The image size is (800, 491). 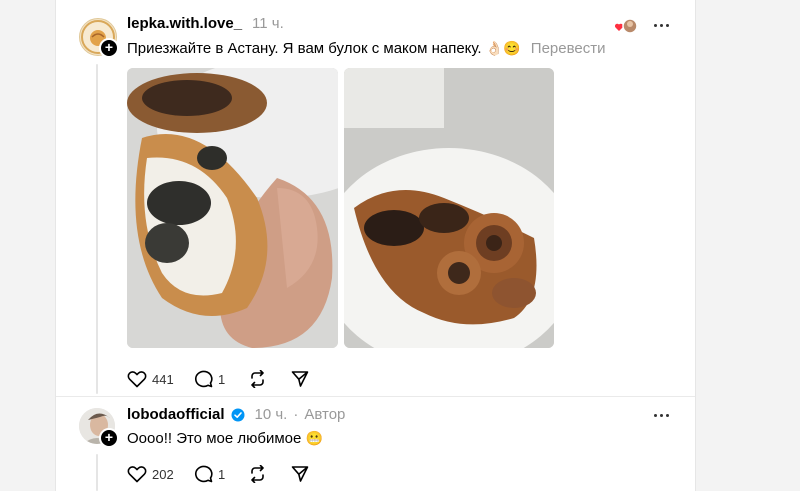 I want to click on author-badge: Автор, so click(x=325, y=414).